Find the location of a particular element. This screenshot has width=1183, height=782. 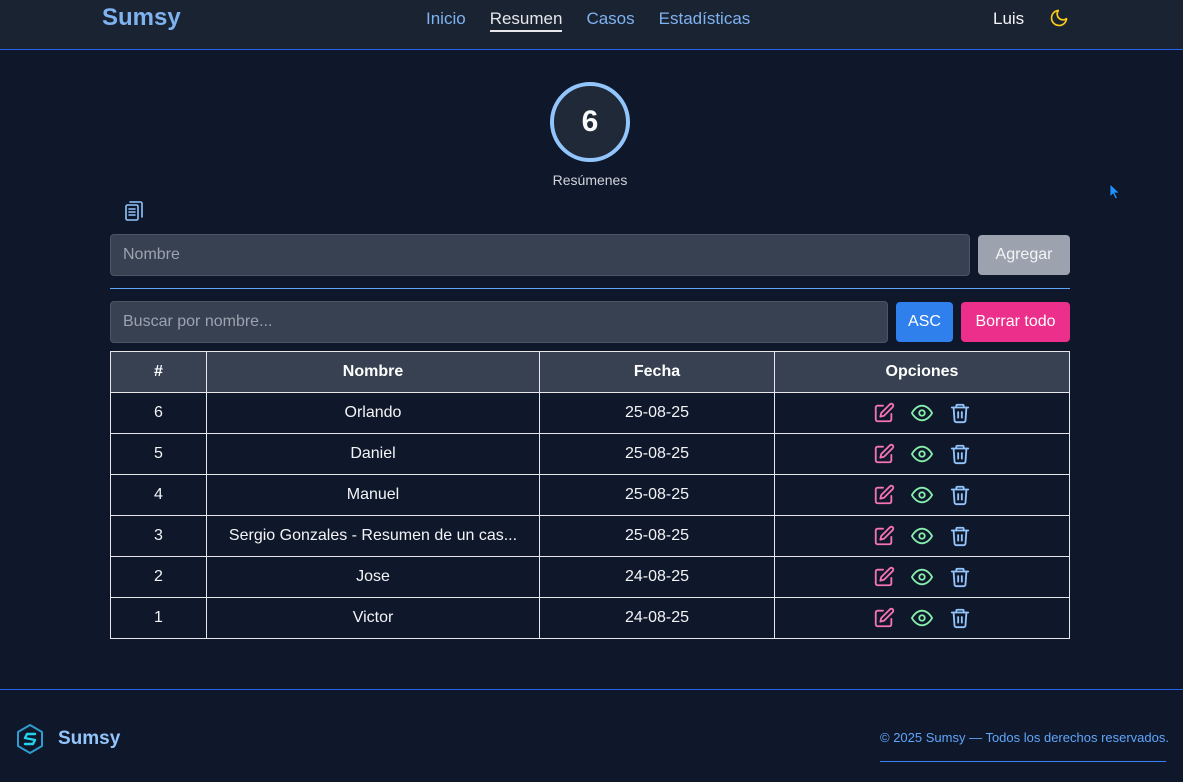

section-divider is located at coordinates (590, 288).